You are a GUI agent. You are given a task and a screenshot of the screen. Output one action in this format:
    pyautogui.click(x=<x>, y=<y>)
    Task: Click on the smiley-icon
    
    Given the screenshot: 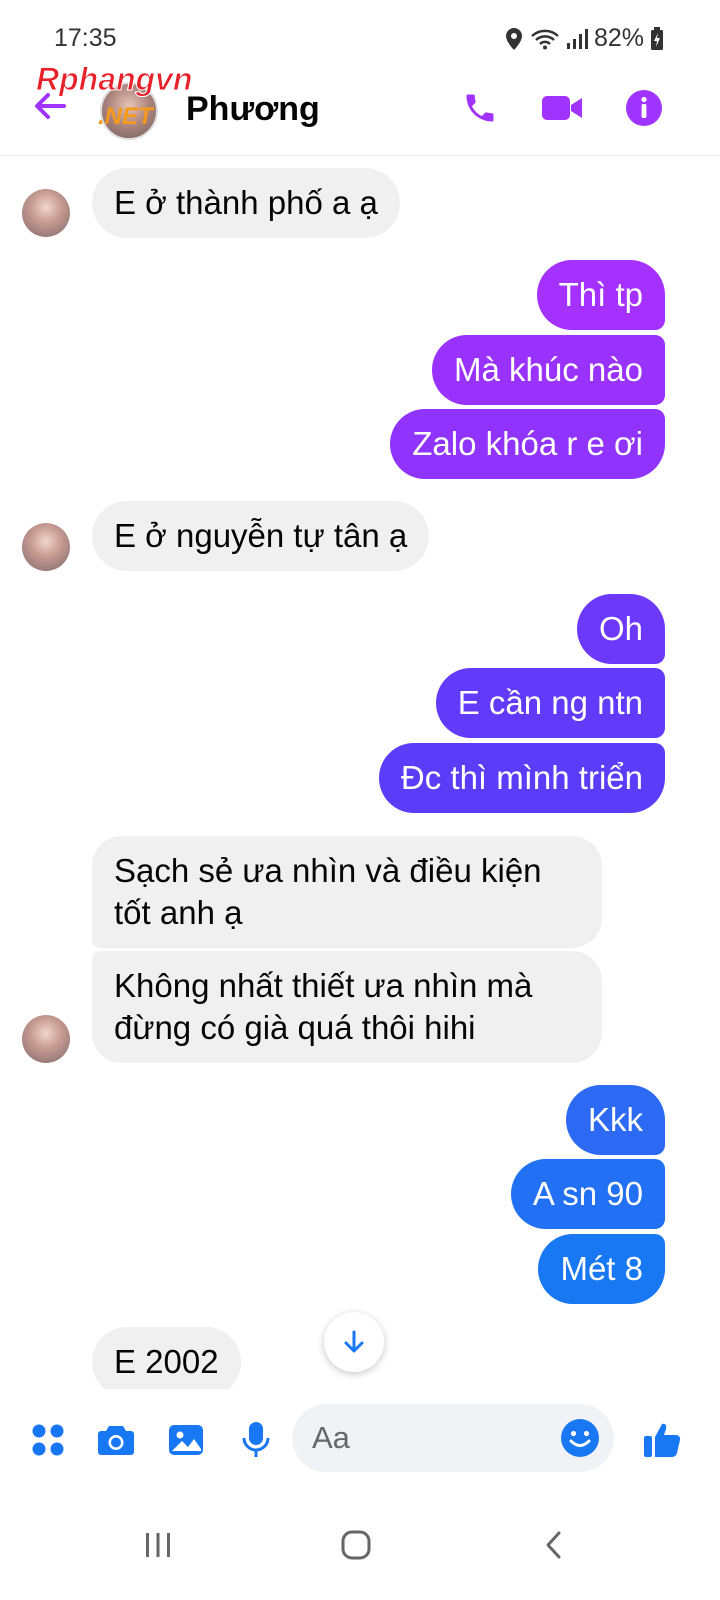 What is the action you would take?
    pyautogui.click(x=580, y=1438)
    